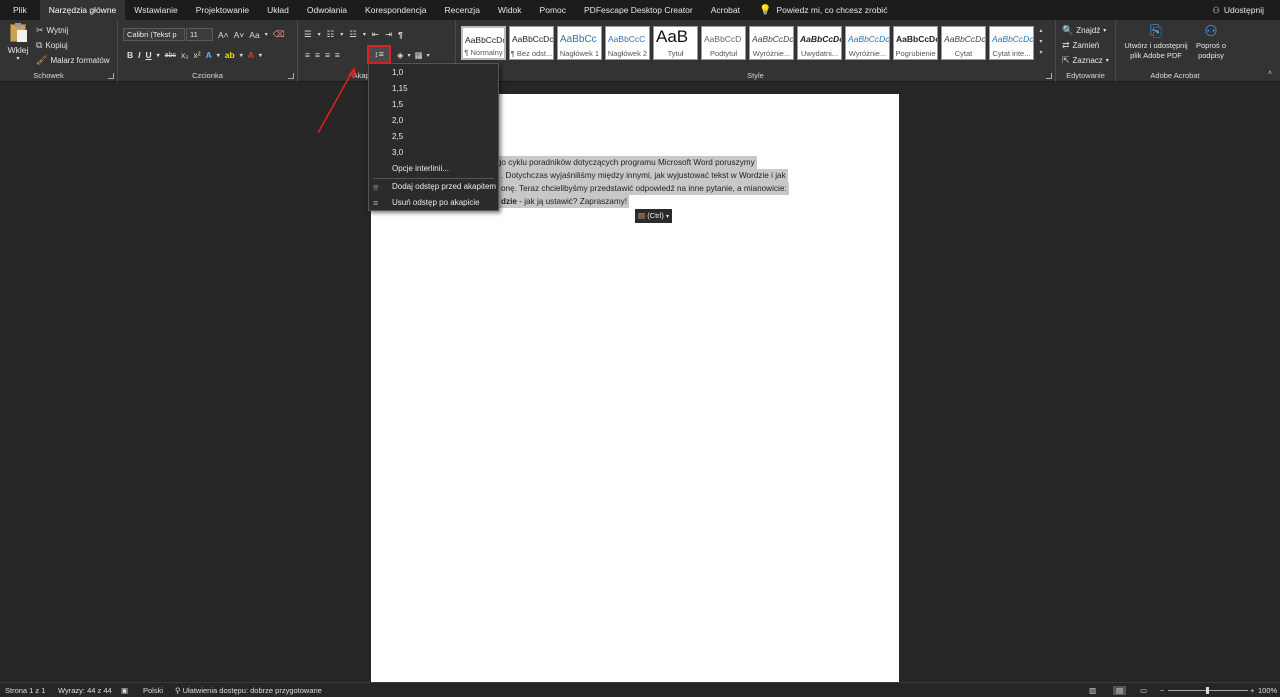 This screenshot has height=697, width=1280. What do you see at coordinates (154, 34) in the screenshot?
I see `font-family-combo: Calibri (Tekst p` at bounding box center [154, 34].